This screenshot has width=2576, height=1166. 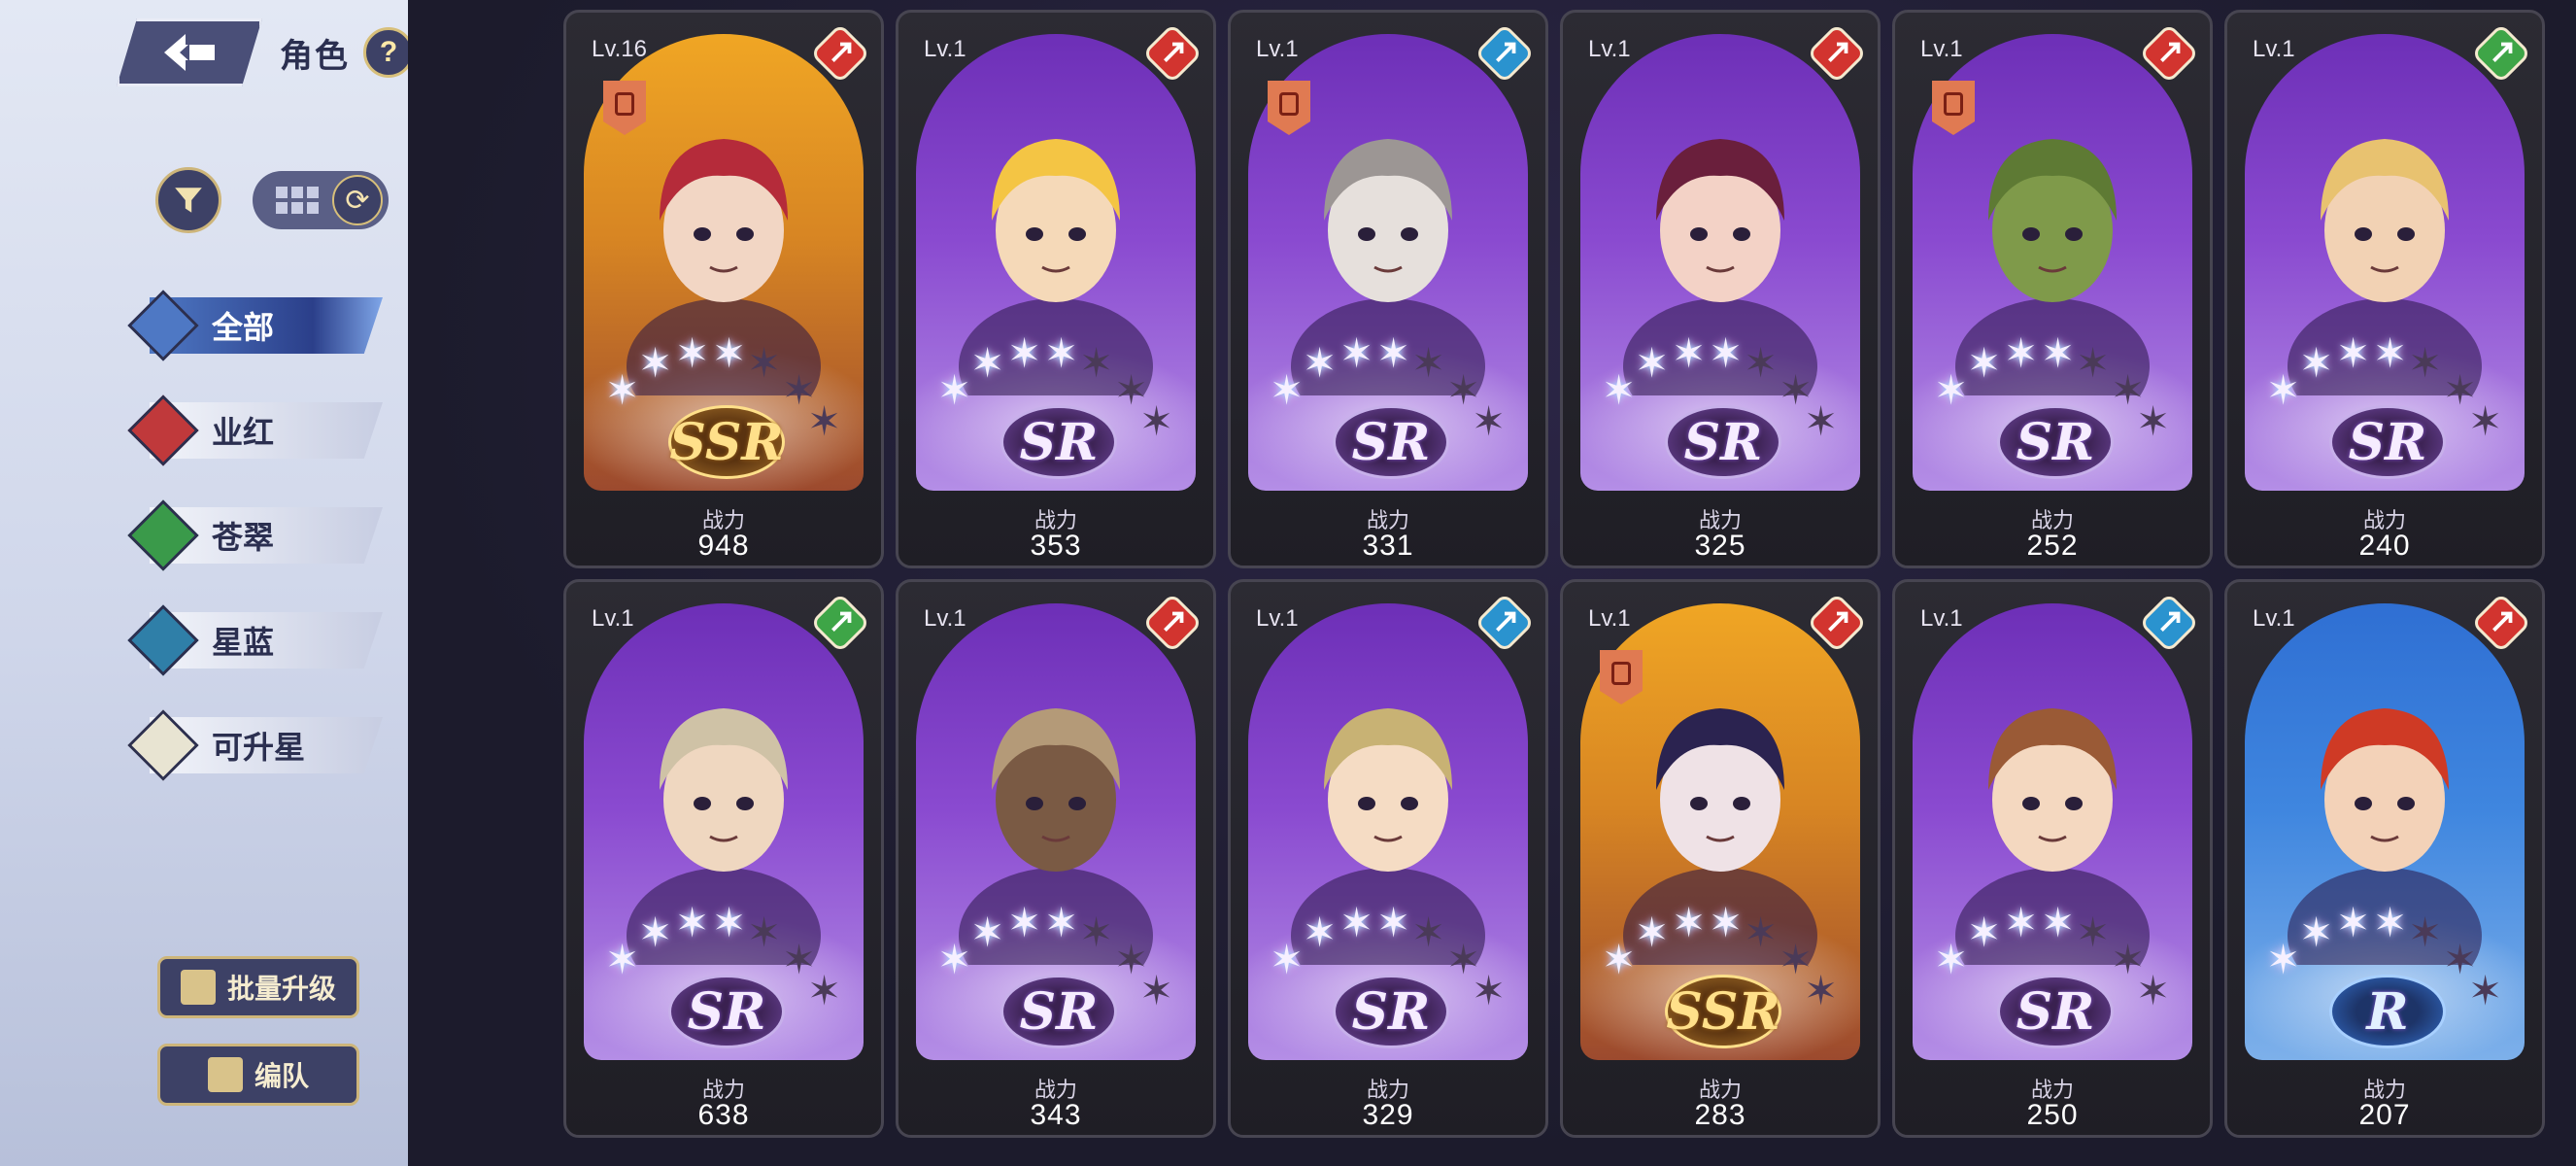 What do you see at coordinates (243, 327) in the screenshot?
I see `category-label: 全部` at bounding box center [243, 327].